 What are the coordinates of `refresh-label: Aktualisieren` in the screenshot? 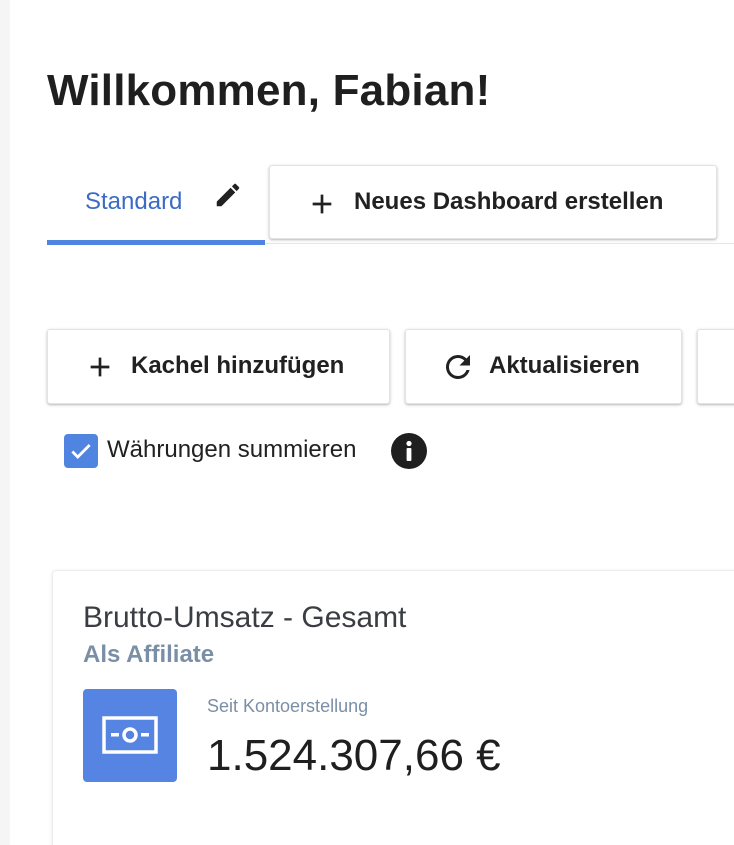 It's located at (564, 365).